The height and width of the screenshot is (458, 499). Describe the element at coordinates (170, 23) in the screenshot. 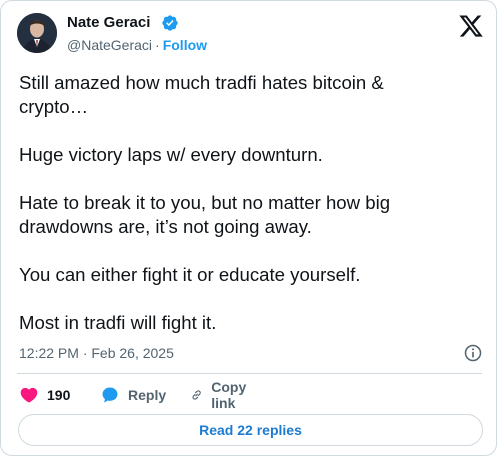

I see `verified-badge-icon` at that location.